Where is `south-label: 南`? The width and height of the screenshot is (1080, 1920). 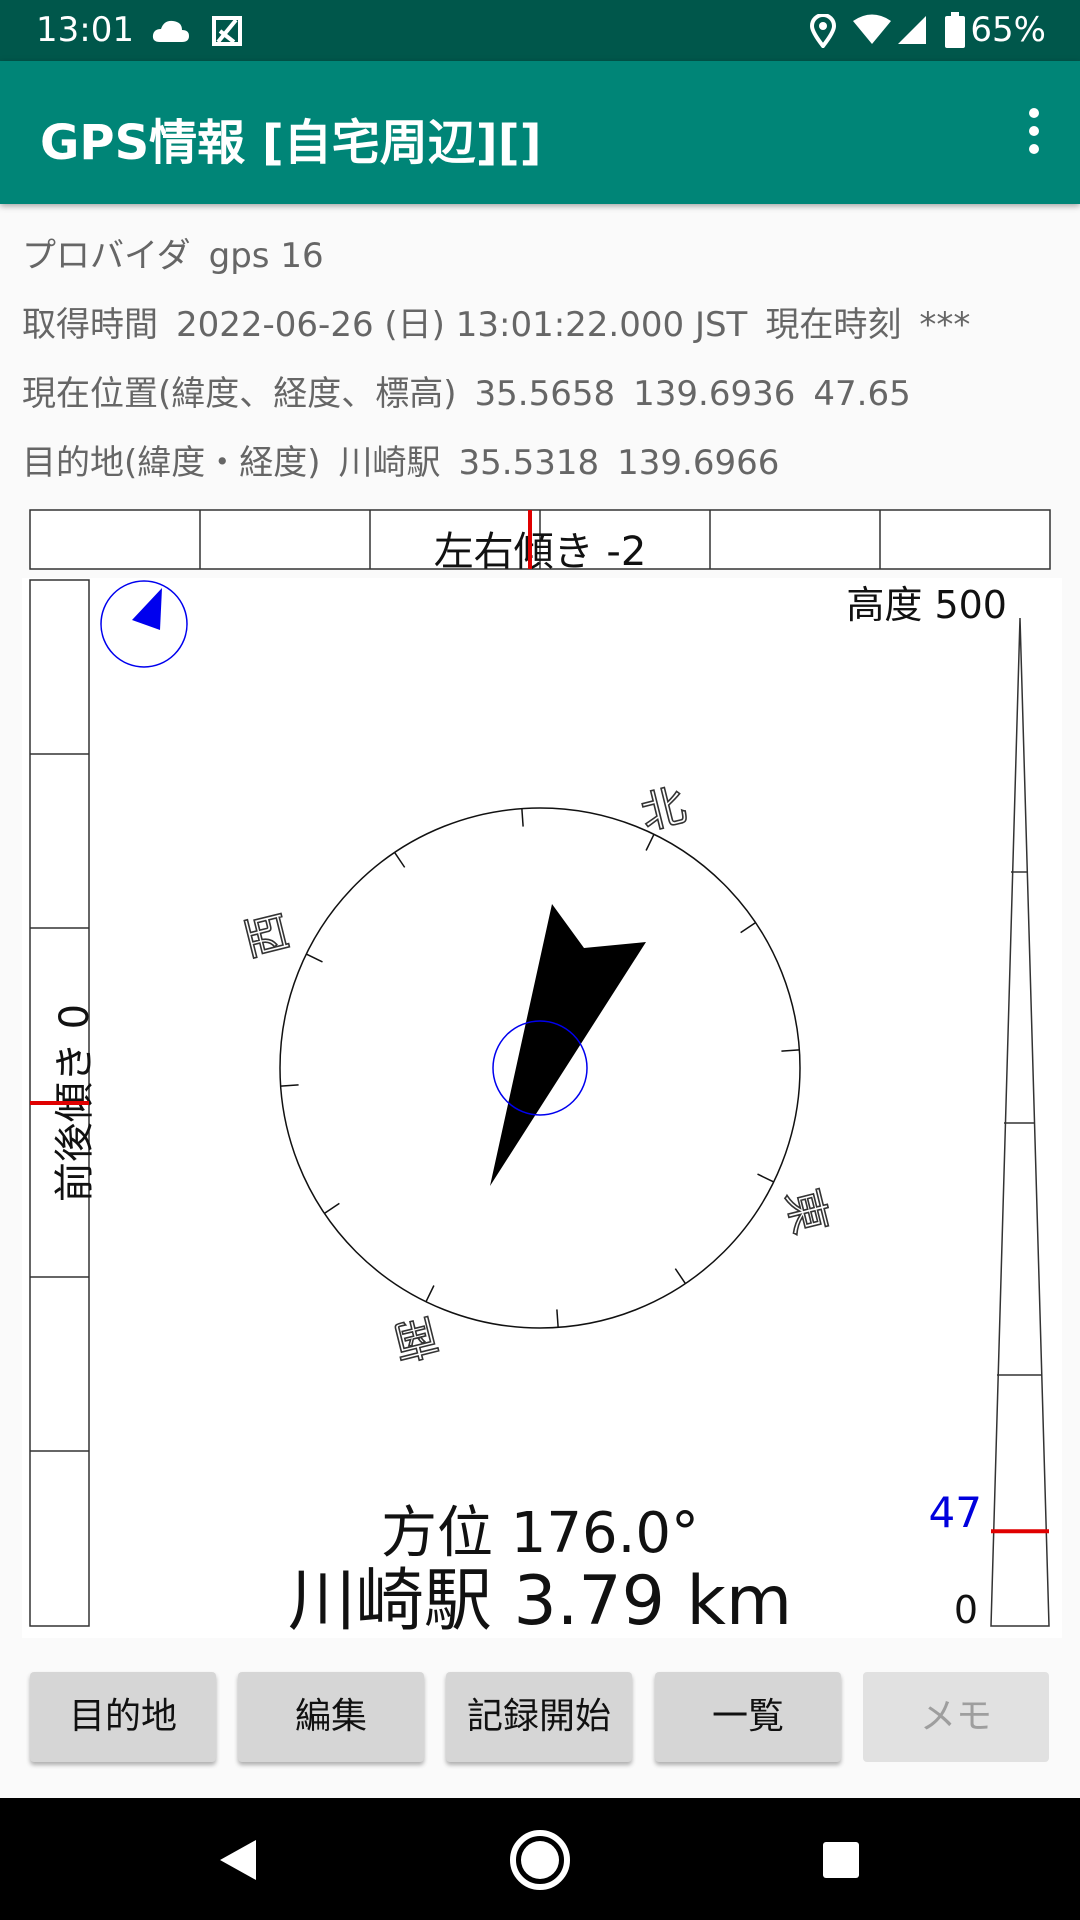 south-label: 南 is located at coordinates (415, 1338).